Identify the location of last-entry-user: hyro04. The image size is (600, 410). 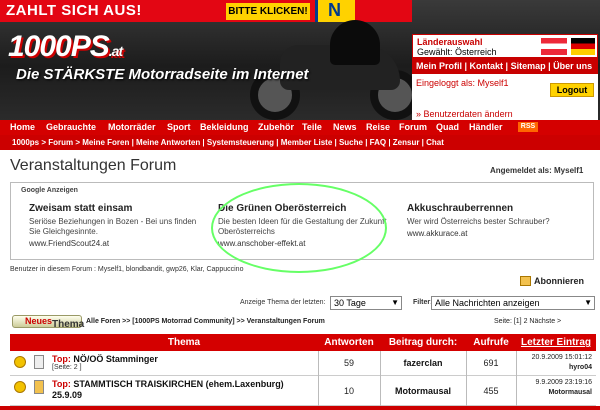
(555, 368).